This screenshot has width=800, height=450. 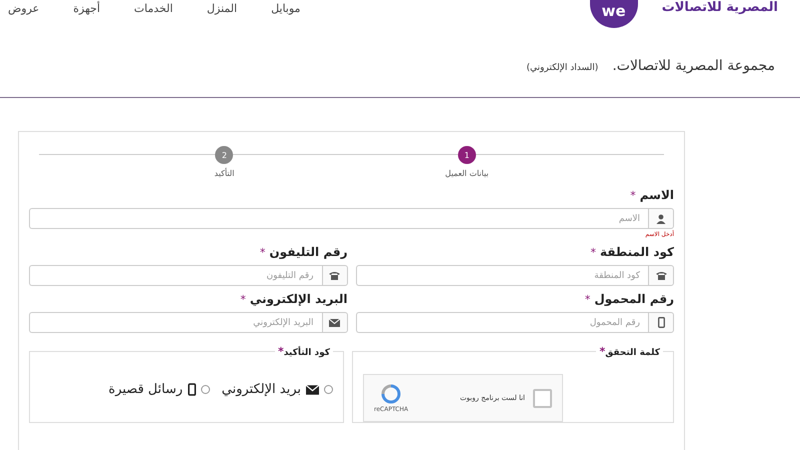 What do you see at coordinates (502, 322) in the screenshot?
I see `input-field: رقم المحمول` at bounding box center [502, 322].